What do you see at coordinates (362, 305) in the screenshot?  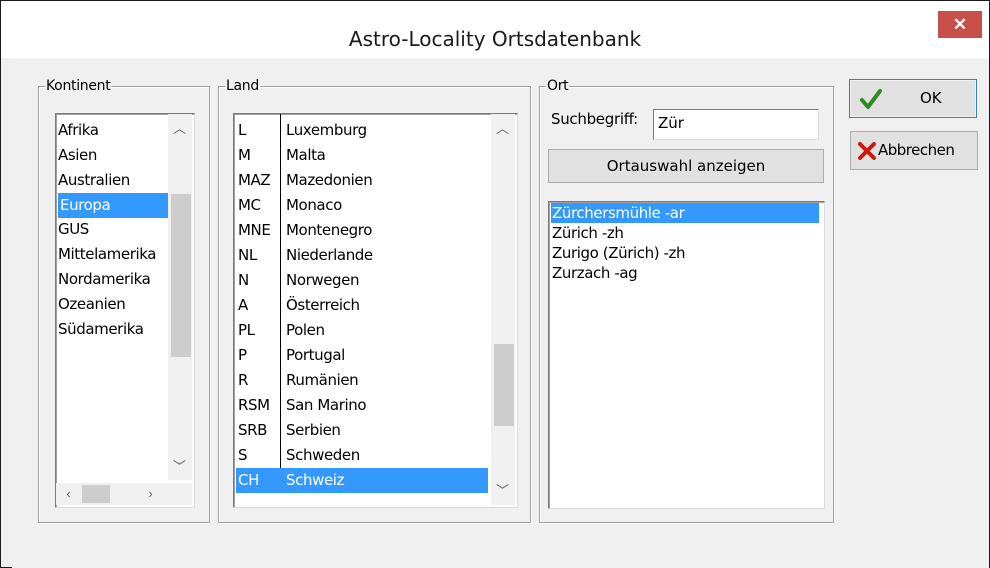 I see `table-row: A Österreich` at bounding box center [362, 305].